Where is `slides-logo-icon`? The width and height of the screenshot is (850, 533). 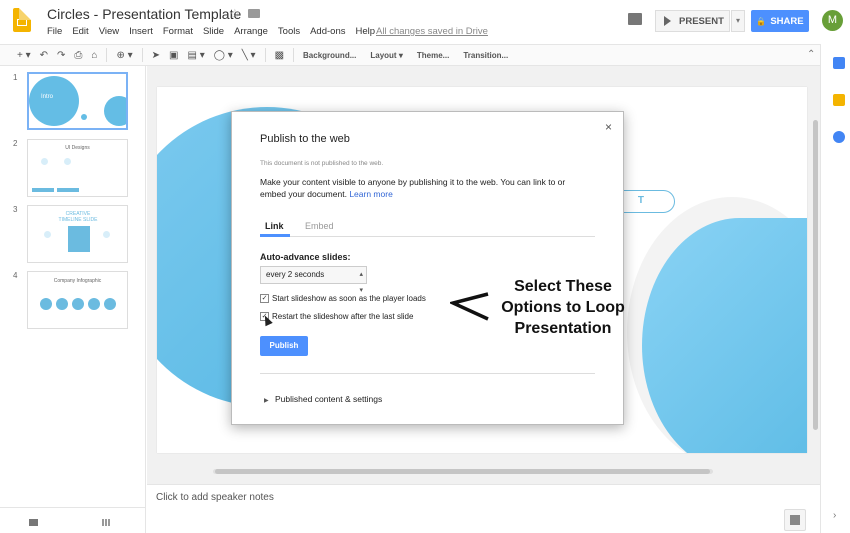
slides-logo-icon is located at coordinates (22, 20).